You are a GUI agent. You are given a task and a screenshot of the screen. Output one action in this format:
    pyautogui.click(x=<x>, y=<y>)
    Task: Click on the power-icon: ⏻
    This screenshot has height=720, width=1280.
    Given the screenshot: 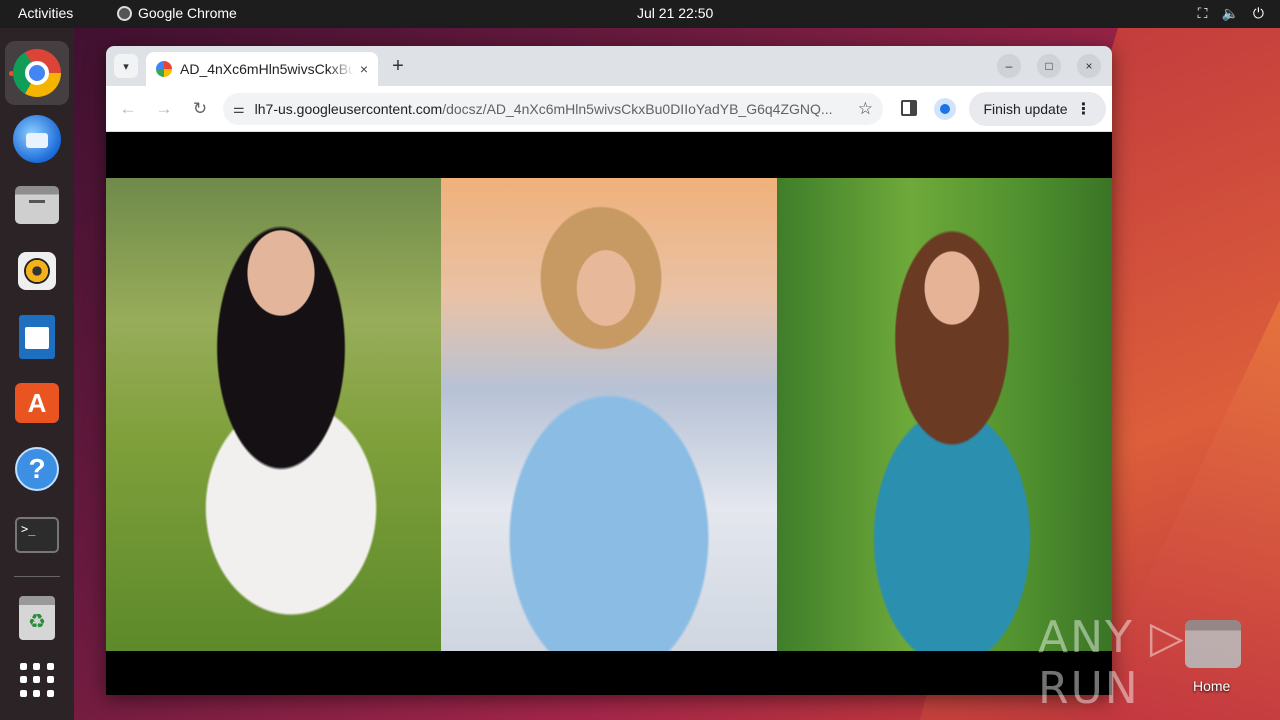 What is the action you would take?
    pyautogui.click(x=1258, y=13)
    